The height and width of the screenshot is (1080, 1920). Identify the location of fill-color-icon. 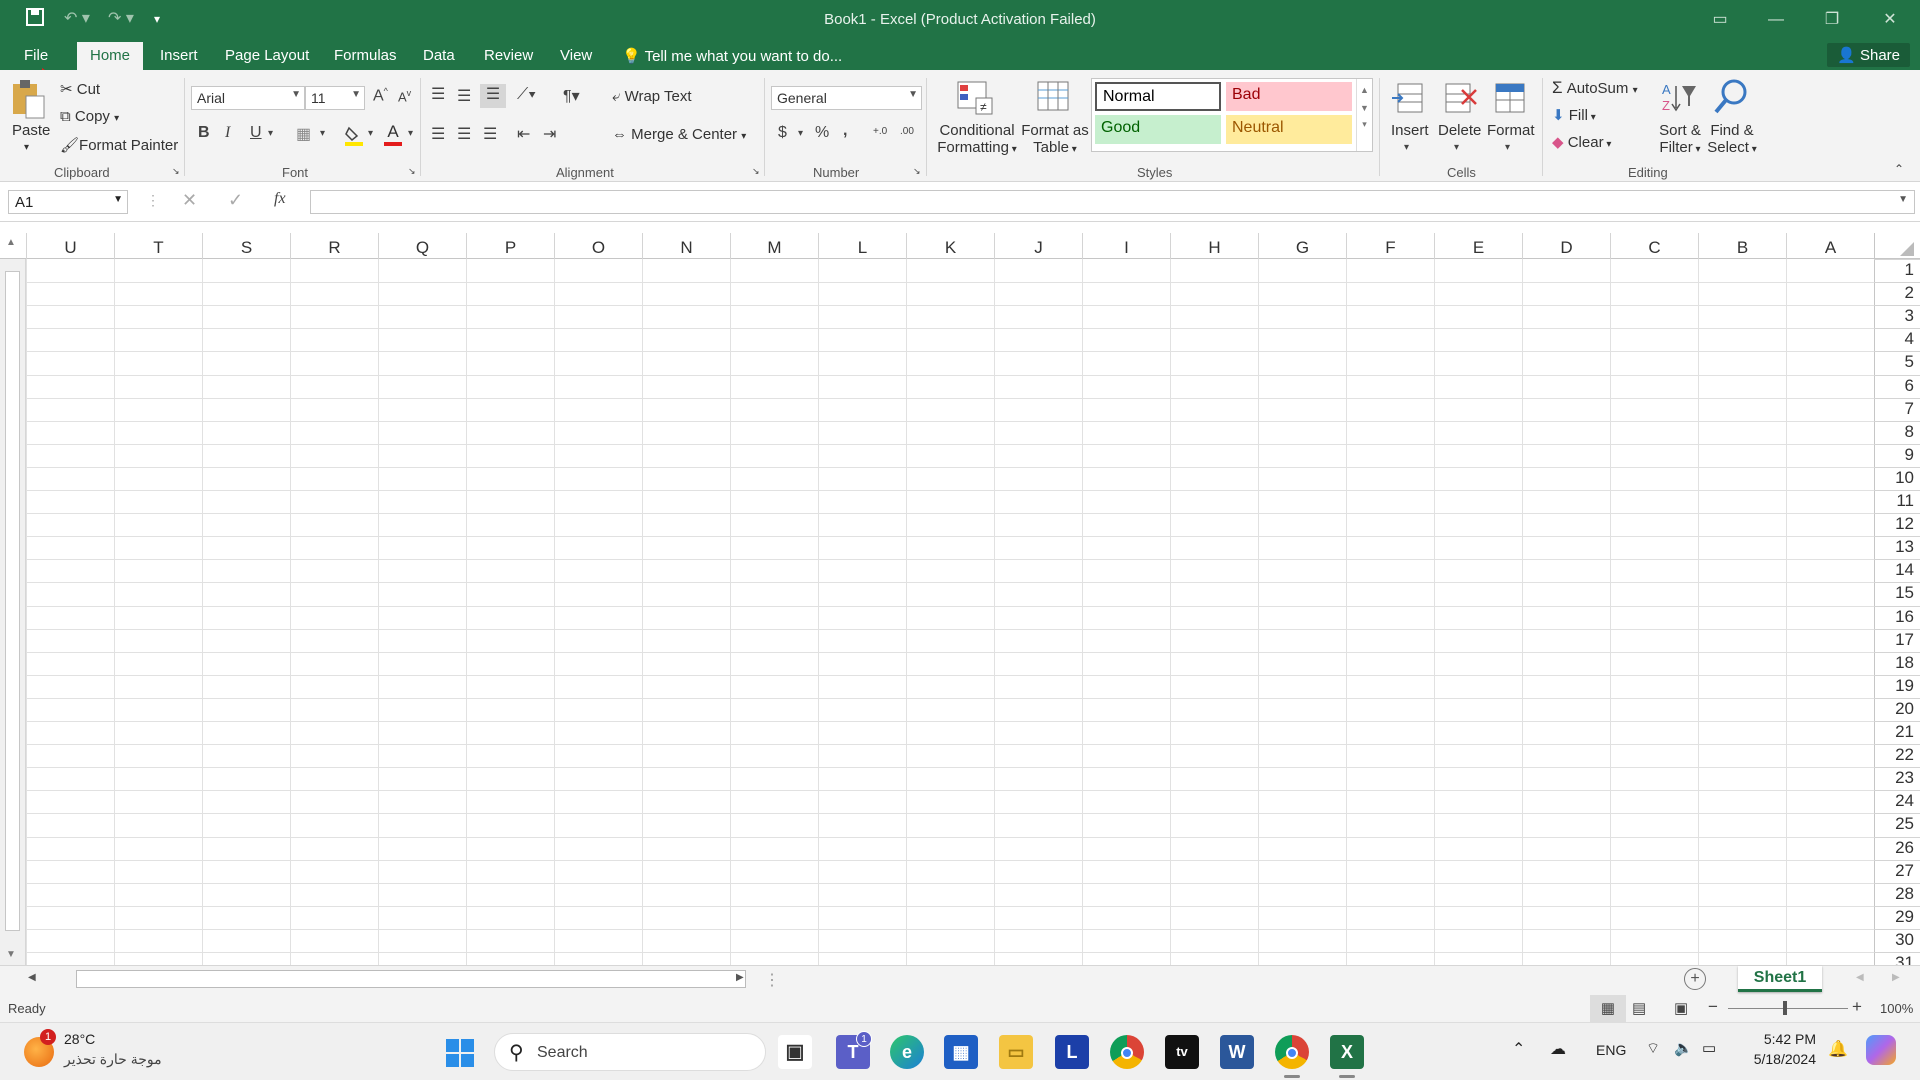
(354, 136).